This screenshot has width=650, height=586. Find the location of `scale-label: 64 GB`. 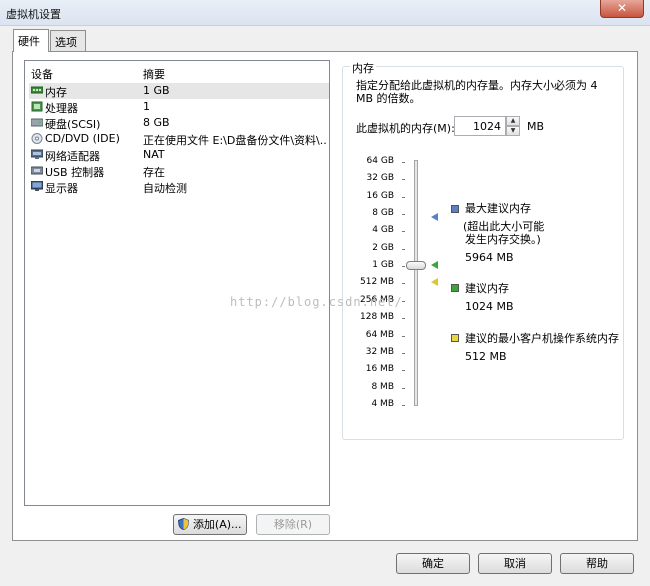

scale-label: 64 GB is located at coordinates (380, 161).